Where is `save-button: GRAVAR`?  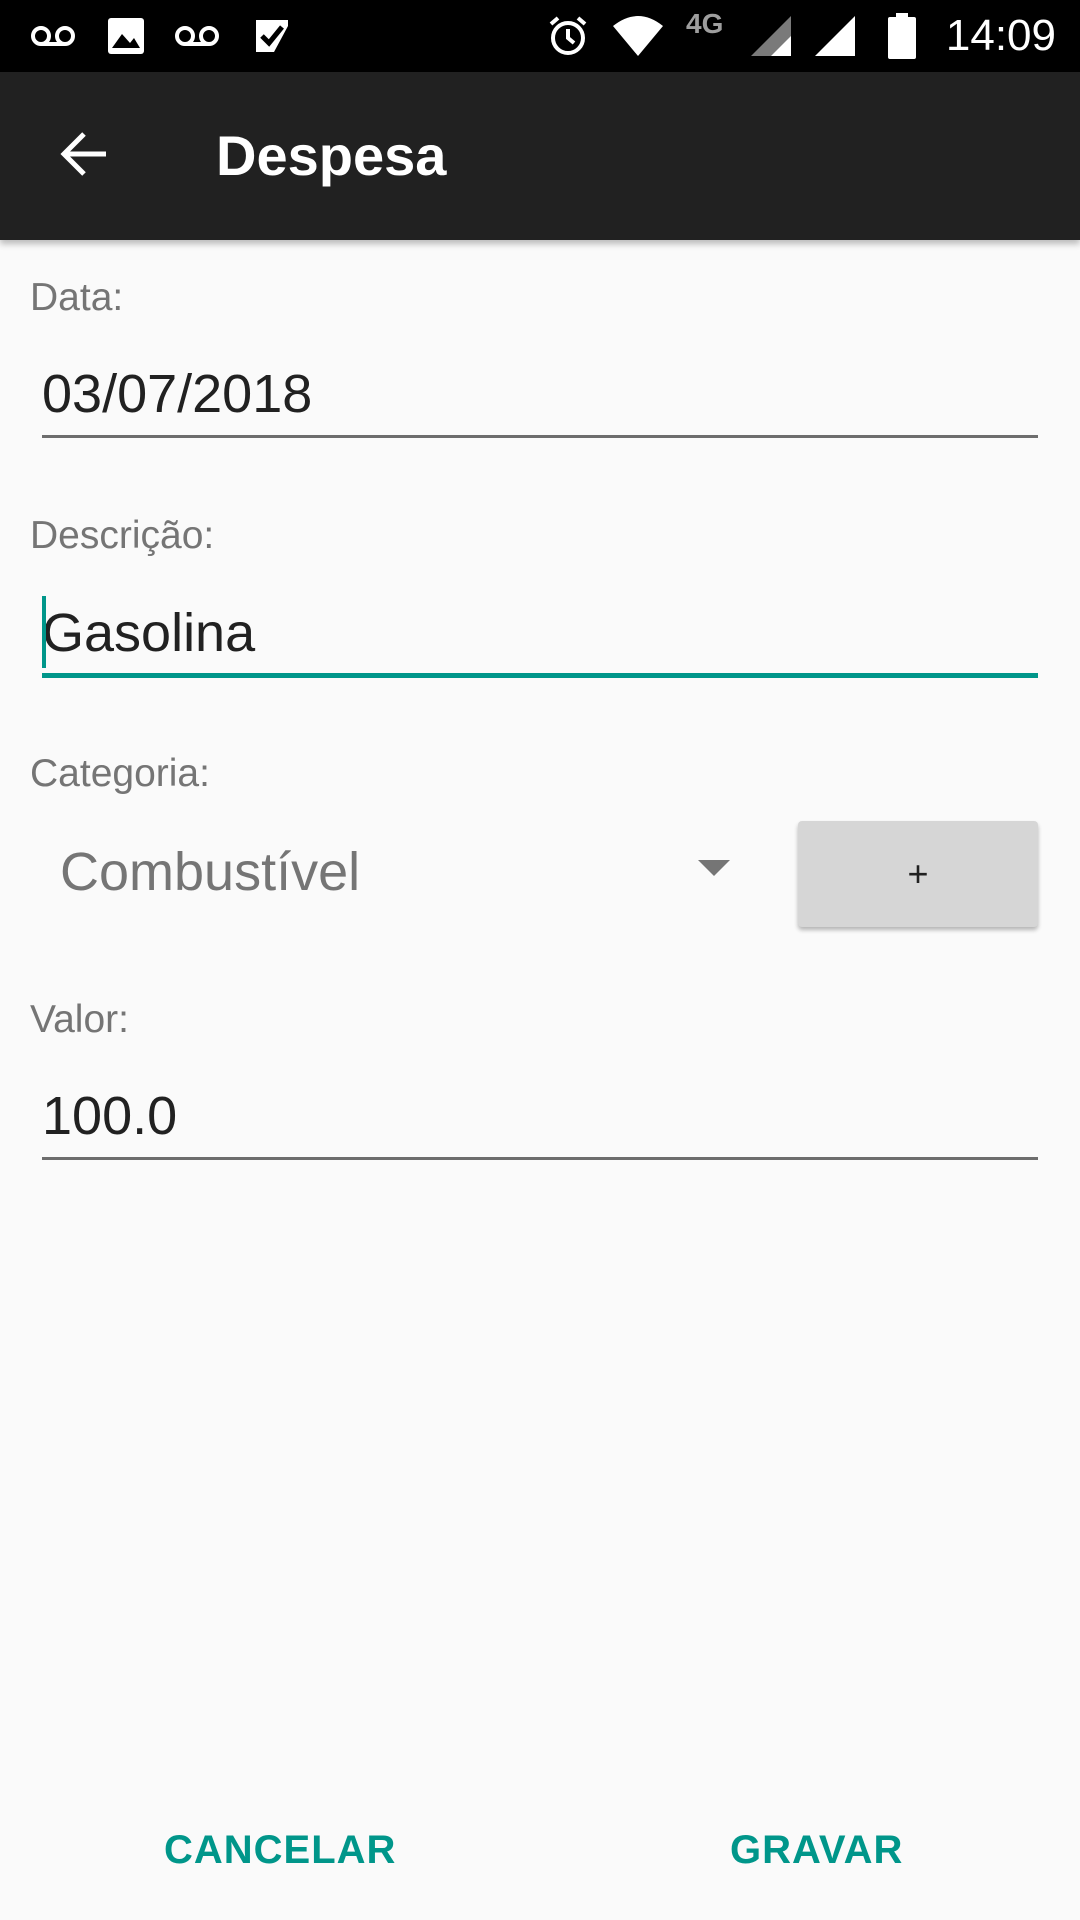
save-button: GRAVAR is located at coordinates (816, 1850).